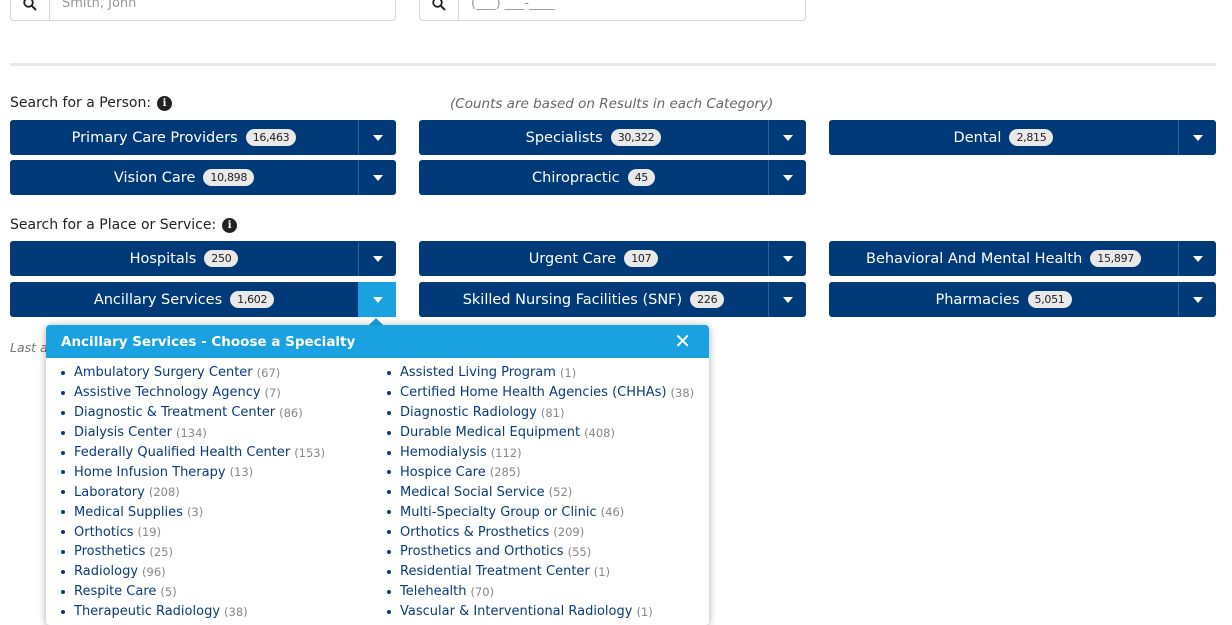 The height and width of the screenshot is (625, 1232). Describe the element at coordinates (498, 512) in the screenshot. I see `specialty-name-link: Multi-Specialty Group or Clinic` at that location.